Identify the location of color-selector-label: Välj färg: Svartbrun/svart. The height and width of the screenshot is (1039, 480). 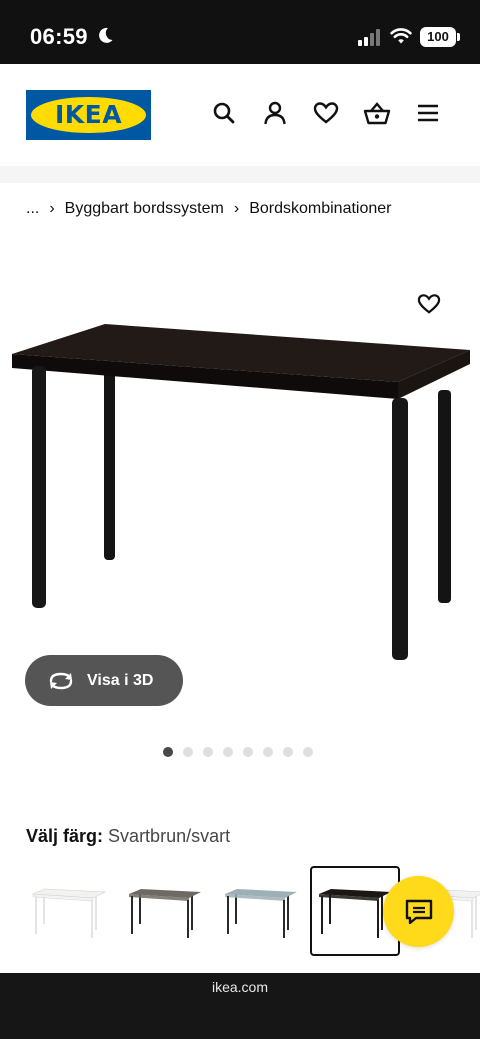
(128, 836).